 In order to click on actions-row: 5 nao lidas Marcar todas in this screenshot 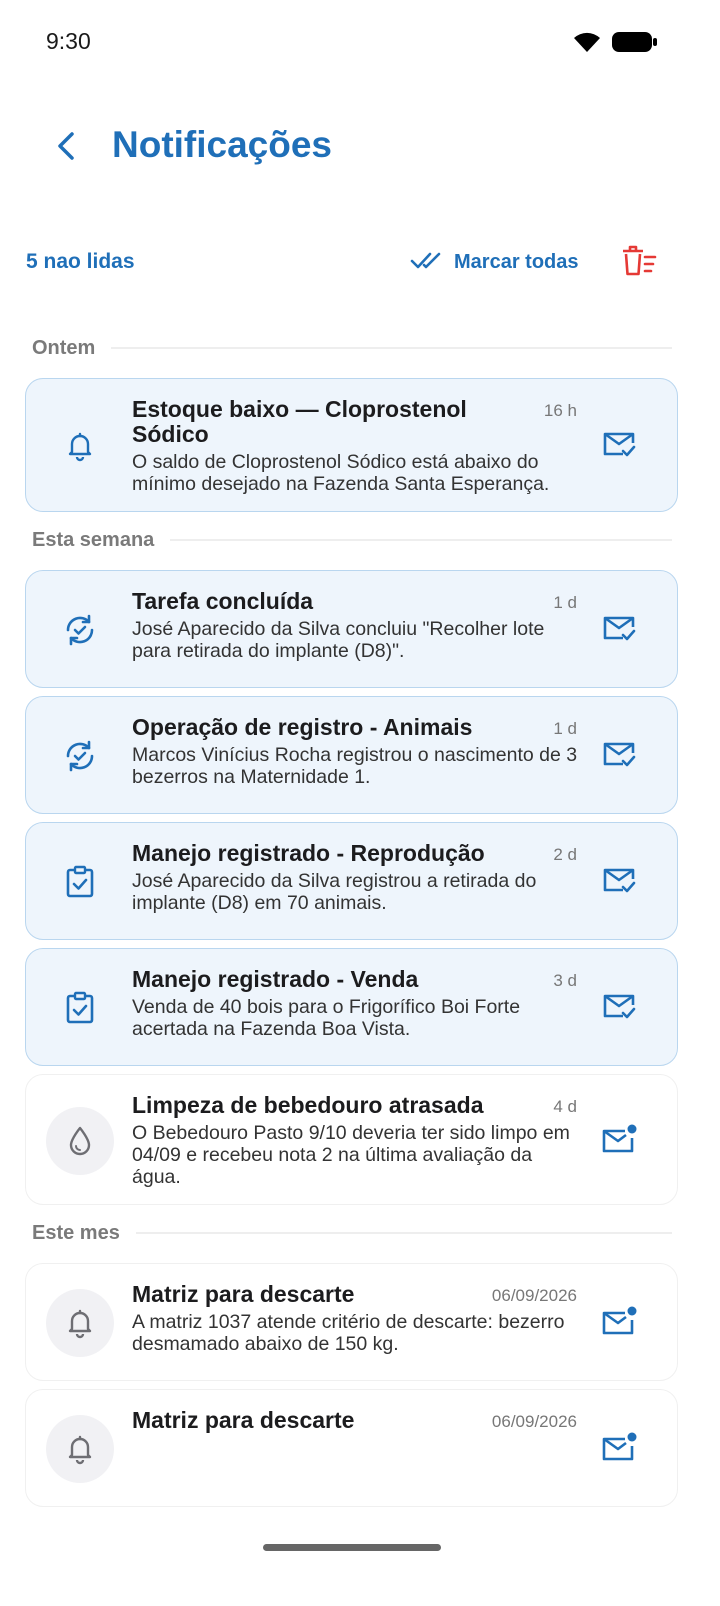, I will do `click(360, 264)`.